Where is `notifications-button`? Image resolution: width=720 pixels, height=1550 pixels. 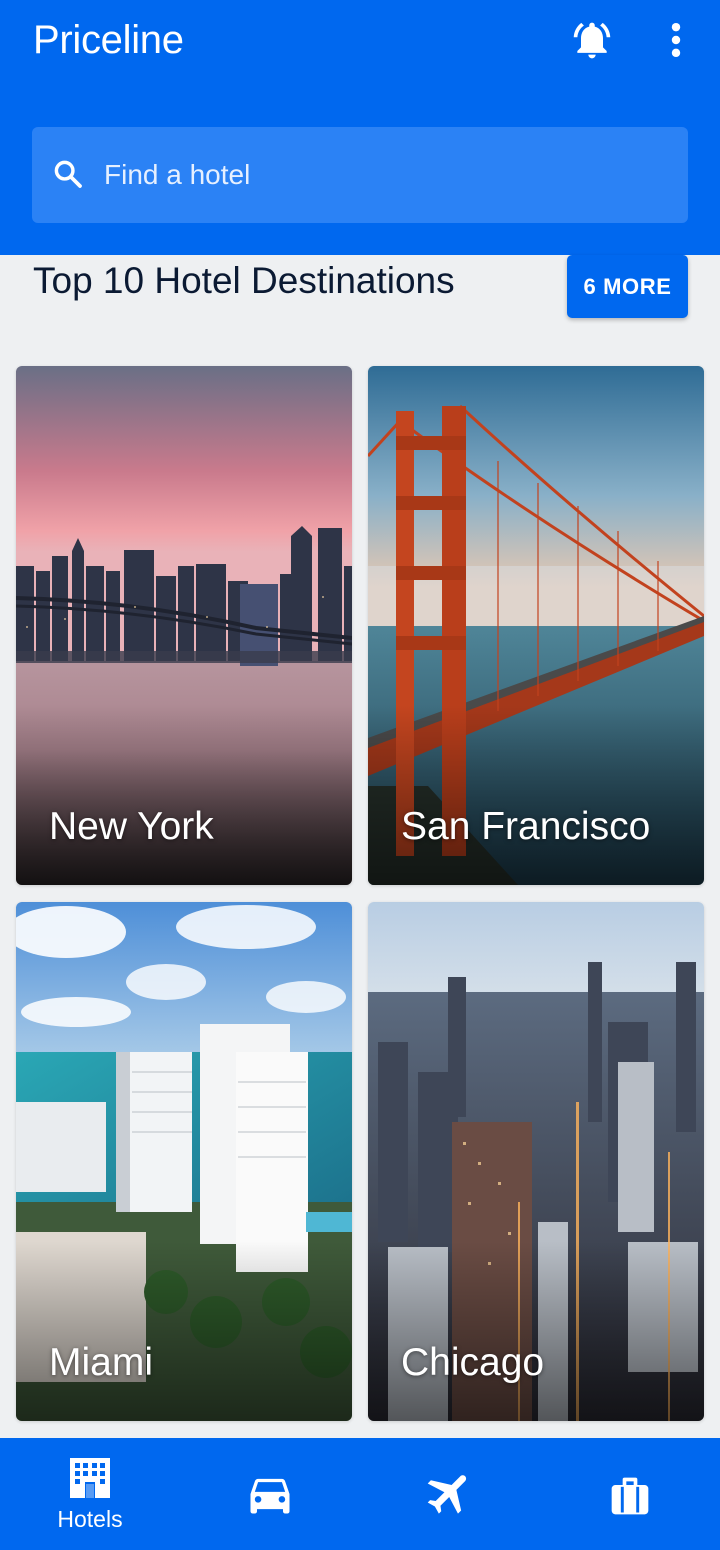 notifications-button is located at coordinates (592, 40).